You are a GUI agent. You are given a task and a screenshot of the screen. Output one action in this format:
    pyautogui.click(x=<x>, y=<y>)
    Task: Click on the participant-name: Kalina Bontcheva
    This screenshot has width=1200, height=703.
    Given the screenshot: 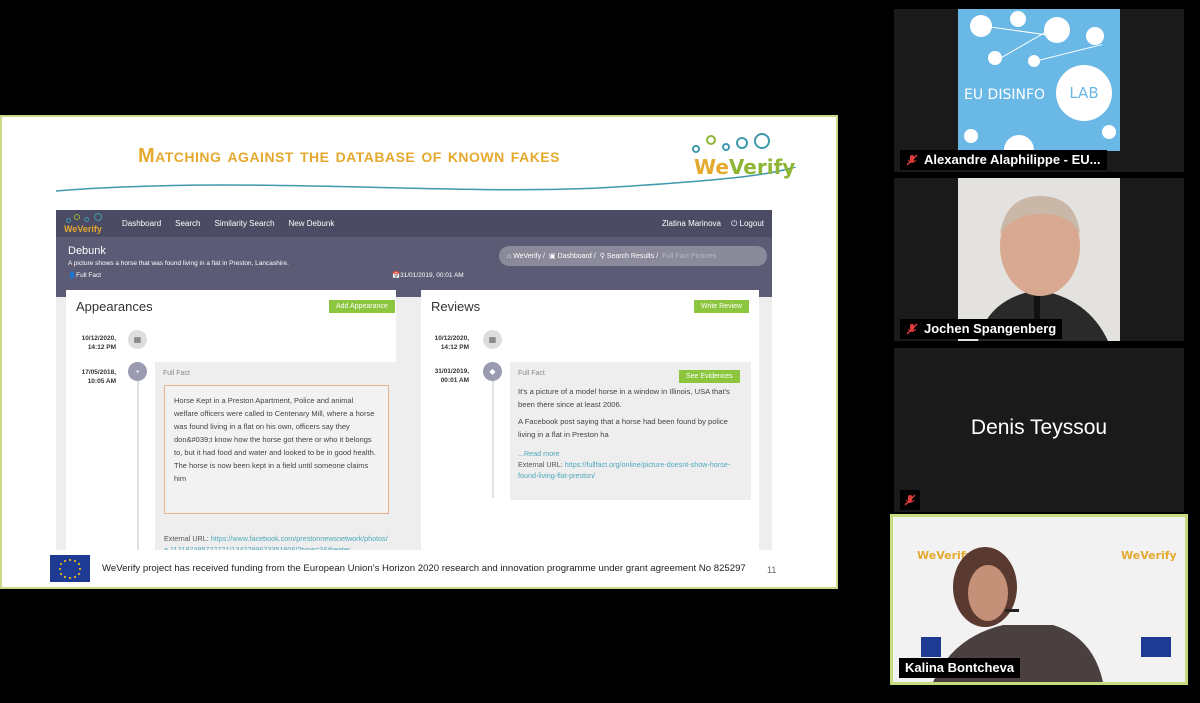 What is the action you would take?
    pyautogui.click(x=960, y=668)
    